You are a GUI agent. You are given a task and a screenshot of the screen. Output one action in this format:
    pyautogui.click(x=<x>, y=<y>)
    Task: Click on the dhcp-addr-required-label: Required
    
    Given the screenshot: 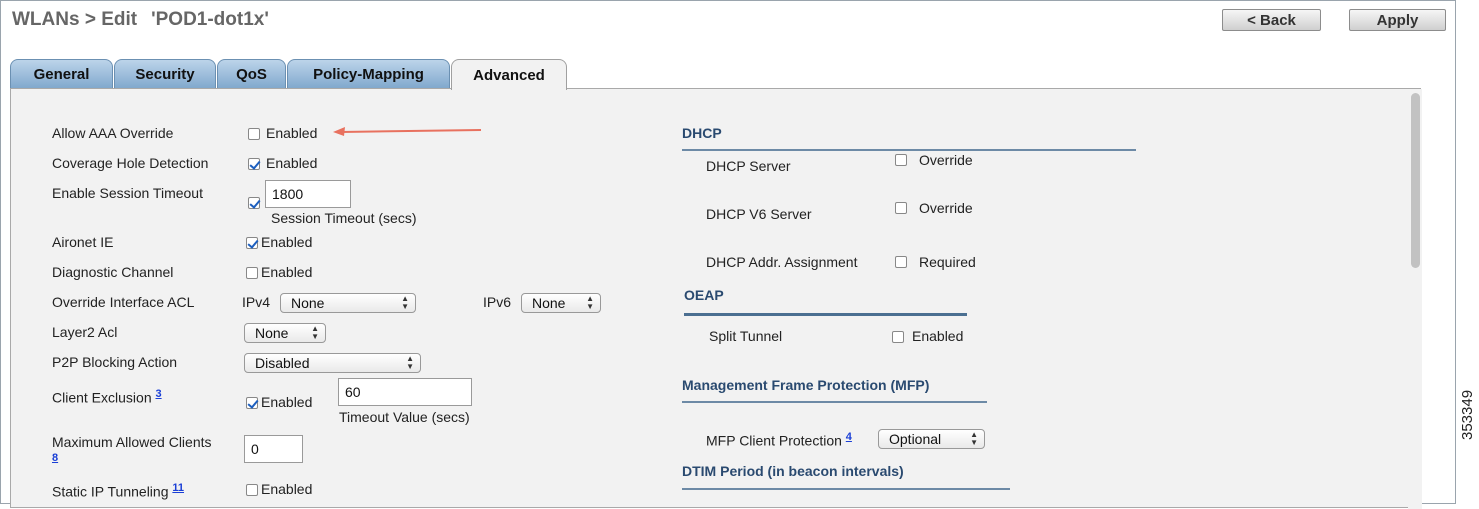 What is the action you would take?
    pyautogui.click(x=947, y=262)
    